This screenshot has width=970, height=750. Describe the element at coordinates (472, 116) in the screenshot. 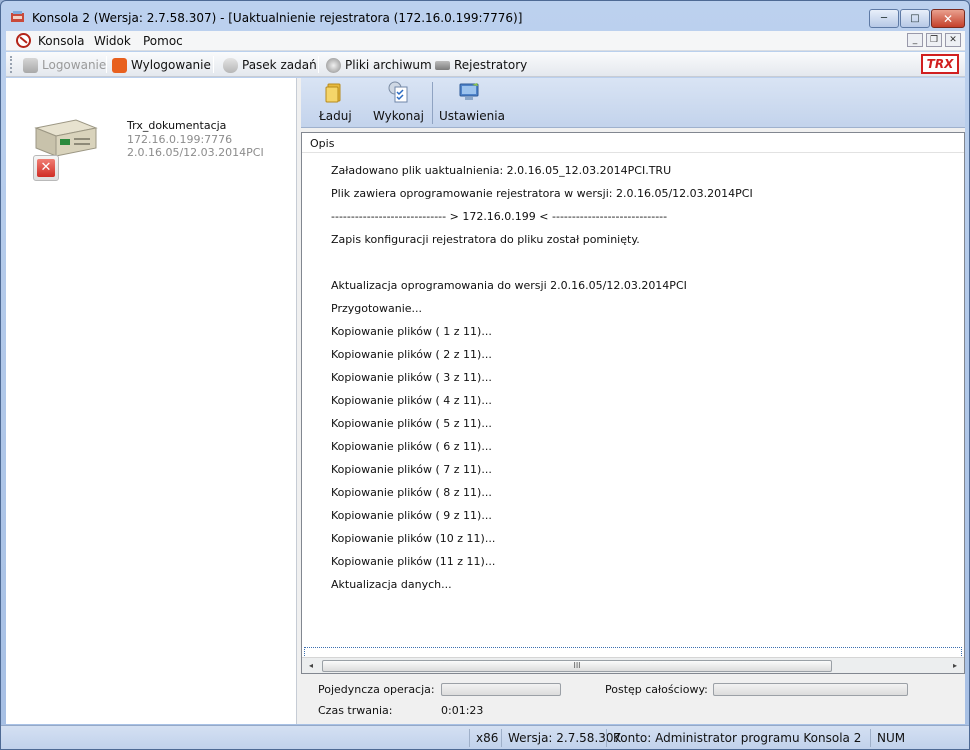

I see `settings-label: Ustawienia` at that location.